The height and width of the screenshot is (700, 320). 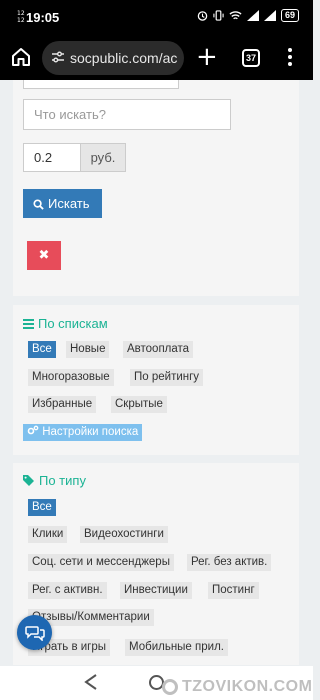 I want to click on bars-icon, so click(x=28, y=323).